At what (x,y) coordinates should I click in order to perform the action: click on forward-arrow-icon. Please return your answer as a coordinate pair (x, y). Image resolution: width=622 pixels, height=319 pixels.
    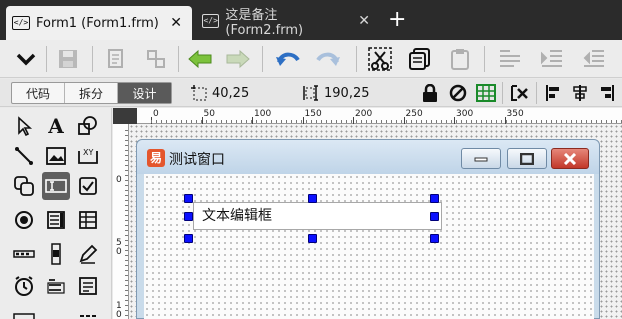
    Looking at the image, I should click on (238, 59).